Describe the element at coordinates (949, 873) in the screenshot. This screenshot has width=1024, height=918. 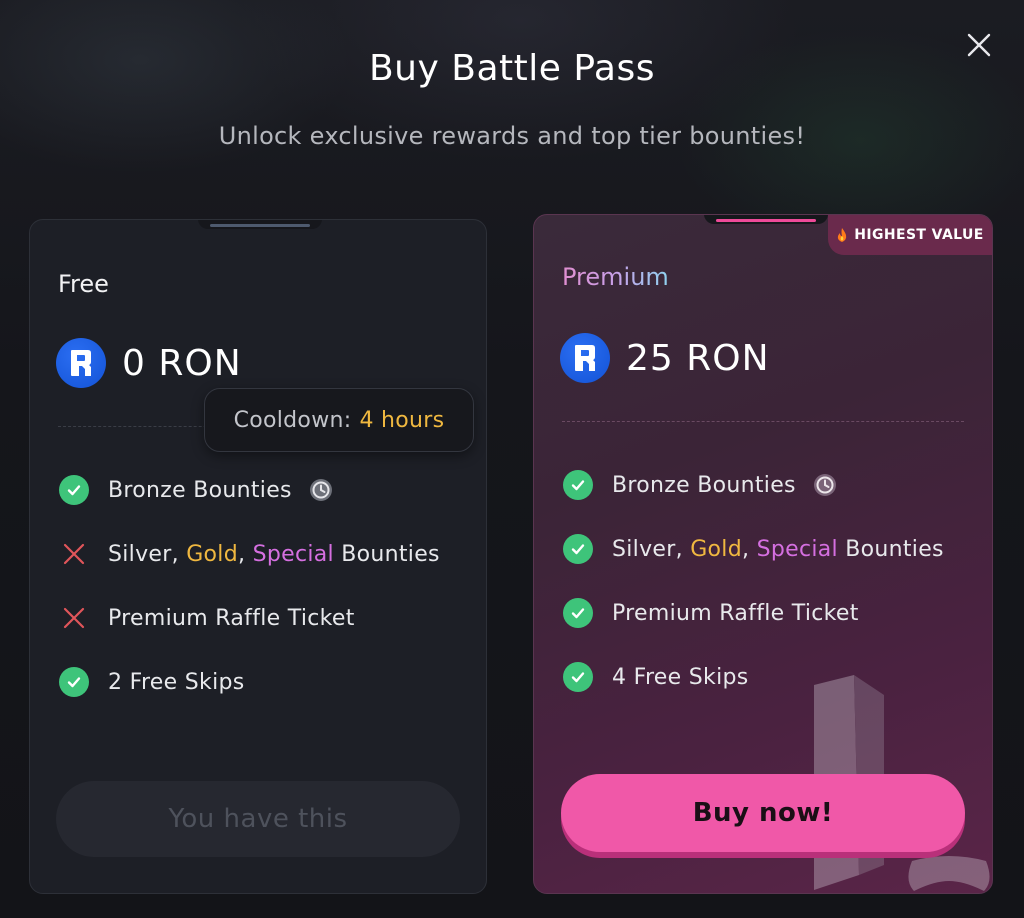
I see `controller-illustration` at that location.